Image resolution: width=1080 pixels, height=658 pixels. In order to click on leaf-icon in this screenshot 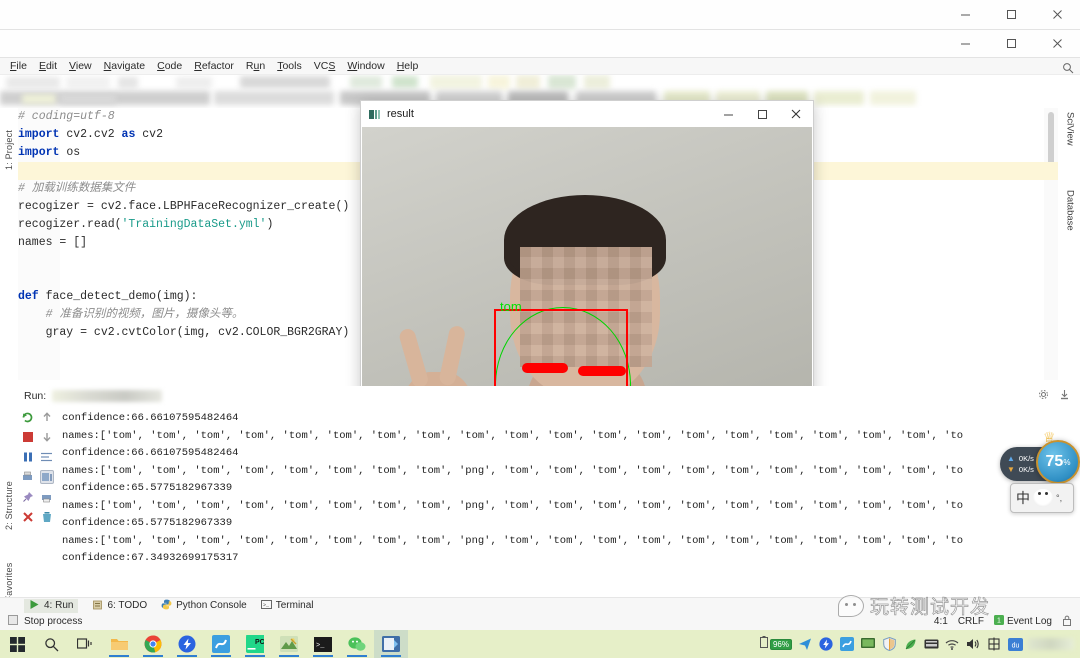, I will do `click(910, 644)`.